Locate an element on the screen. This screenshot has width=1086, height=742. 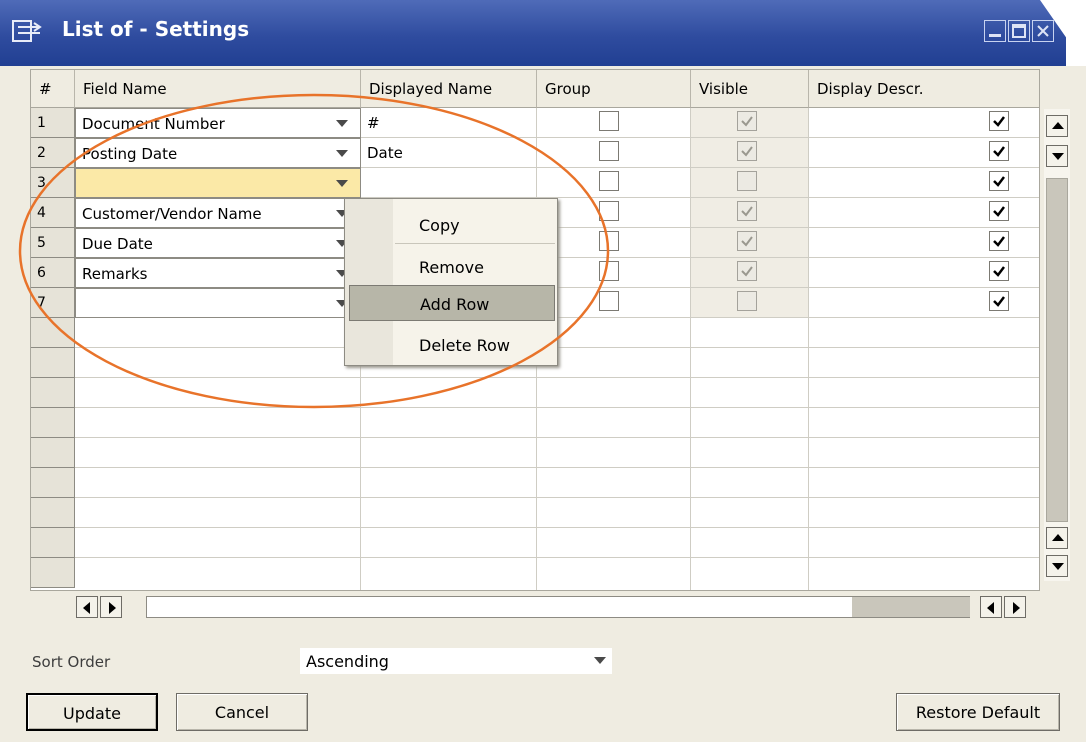
minimize-icon is located at coordinates (995, 31).